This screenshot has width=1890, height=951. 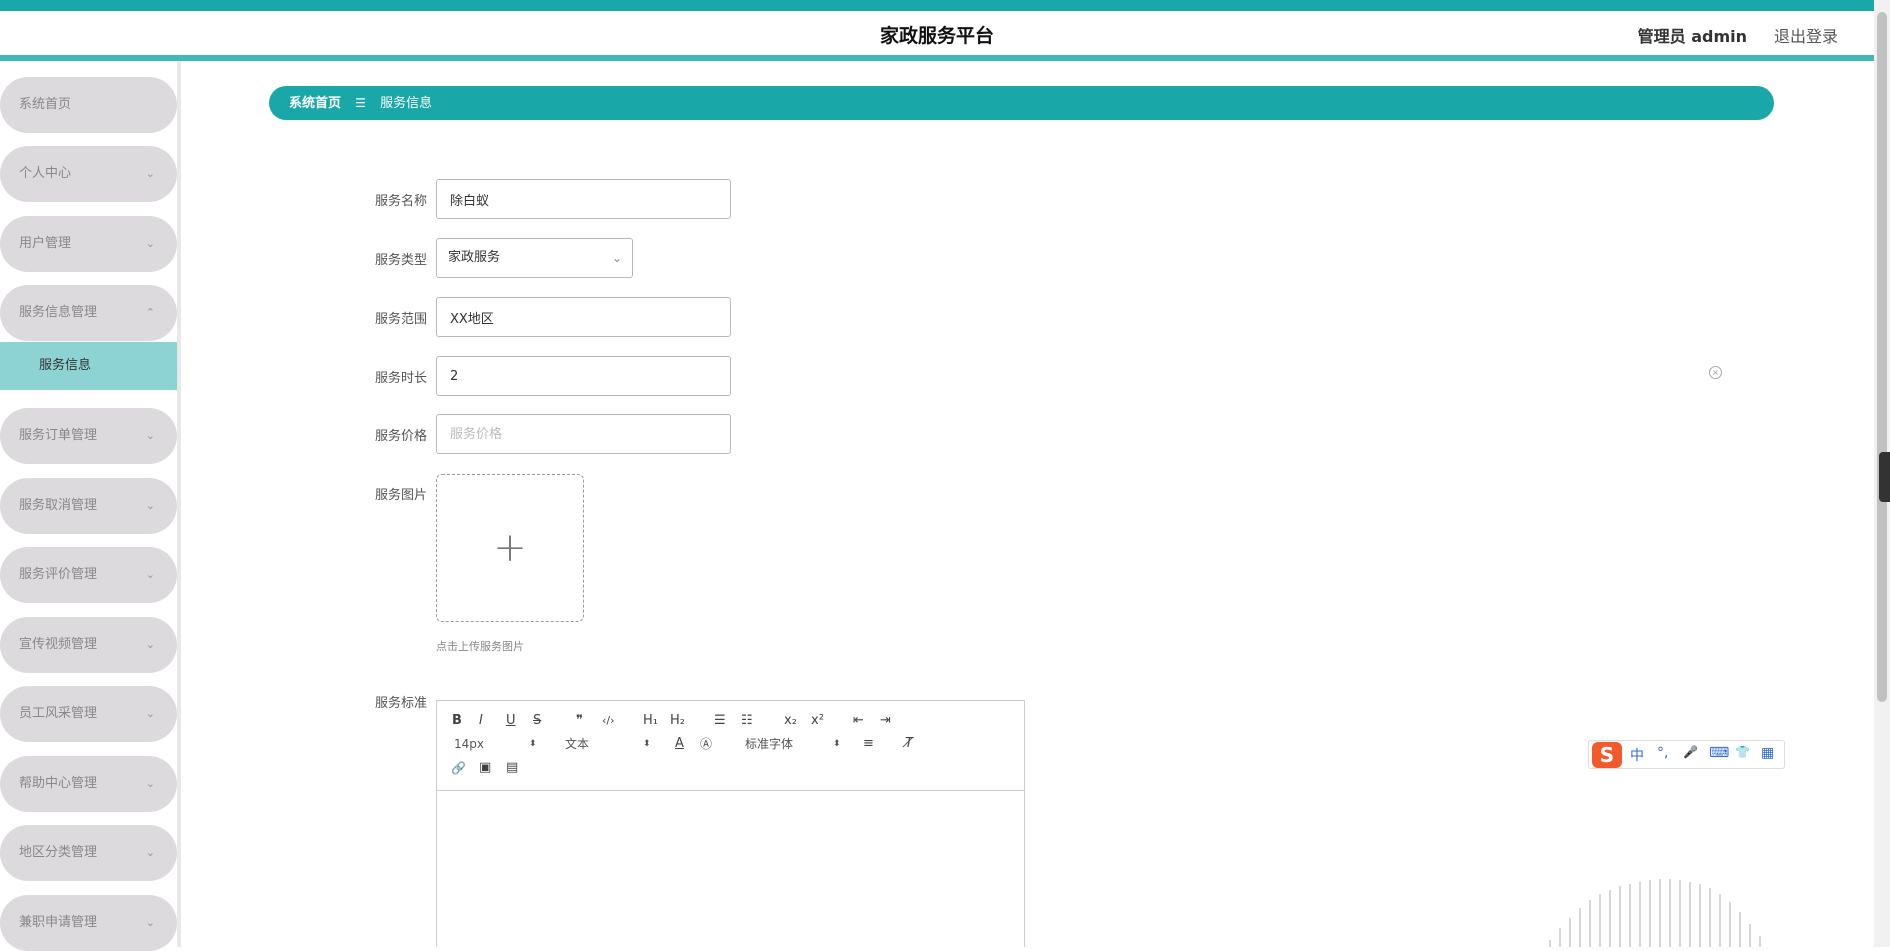 I want to click on sidebar-item-label: 个人中心, so click(x=45, y=173).